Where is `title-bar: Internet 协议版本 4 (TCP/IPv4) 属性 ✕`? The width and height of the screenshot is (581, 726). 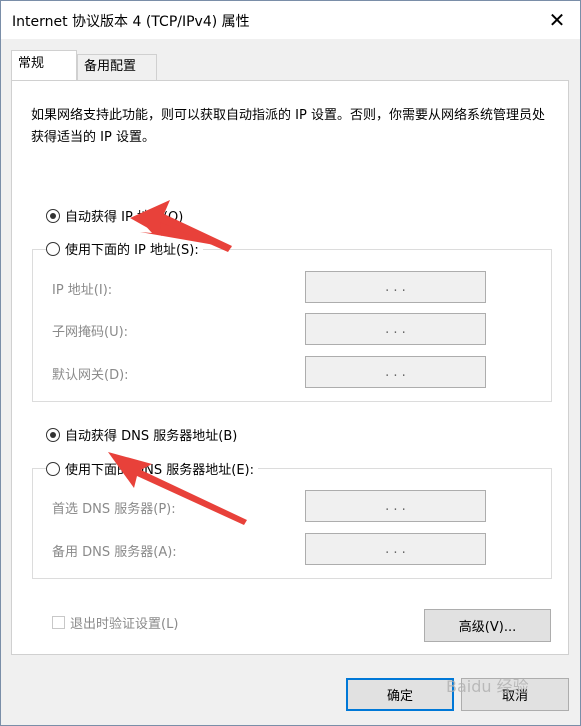
title-bar: Internet 协议版本 4 (TCP/IPv4) 属性 ✕ is located at coordinates (290, 20).